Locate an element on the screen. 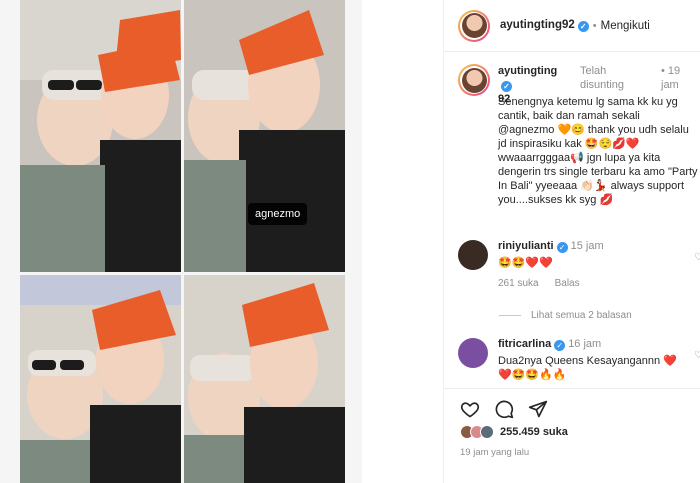 Image resolution: width=700 pixels, height=483 pixels. caption-avatar-image is located at coordinates (474, 80).